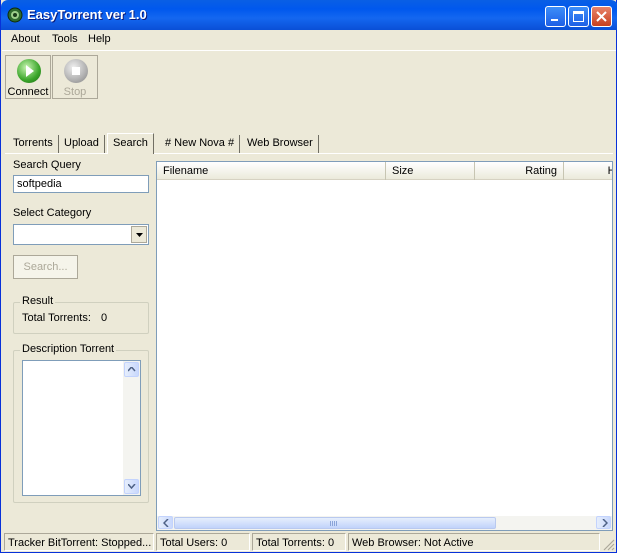 This screenshot has width=617, height=553. Describe the element at coordinates (33, 144) in the screenshot. I see `tab-torrents: Torrents` at that location.